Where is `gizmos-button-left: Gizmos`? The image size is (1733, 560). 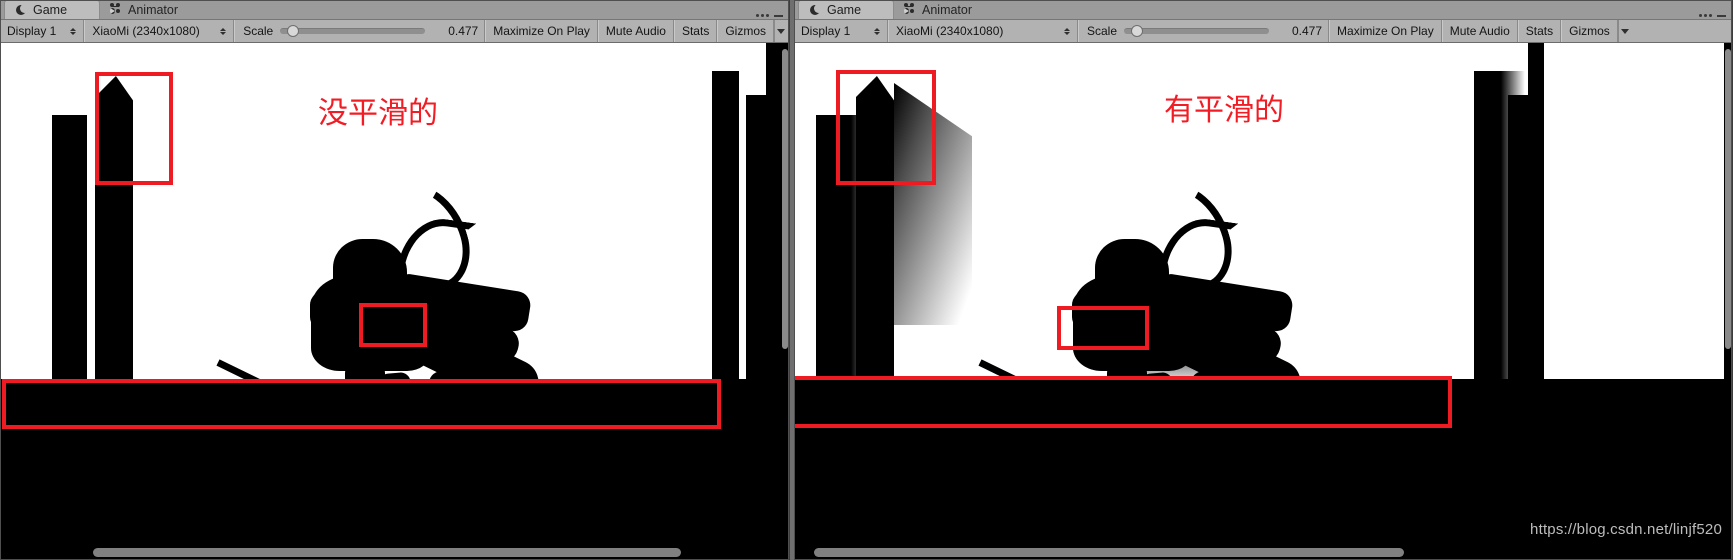
gizmos-button-left: Gizmos is located at coordinates (745, 31).